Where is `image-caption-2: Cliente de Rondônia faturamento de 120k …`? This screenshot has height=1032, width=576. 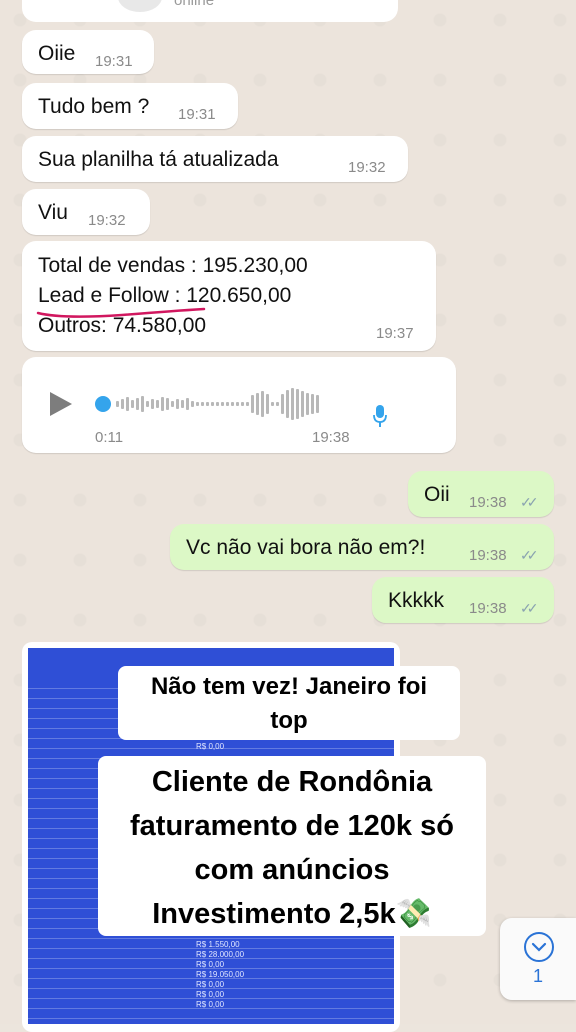
image-caption-2: Cliente de Rondônia faturamento de 120k … is located at coordinates (292, 846).